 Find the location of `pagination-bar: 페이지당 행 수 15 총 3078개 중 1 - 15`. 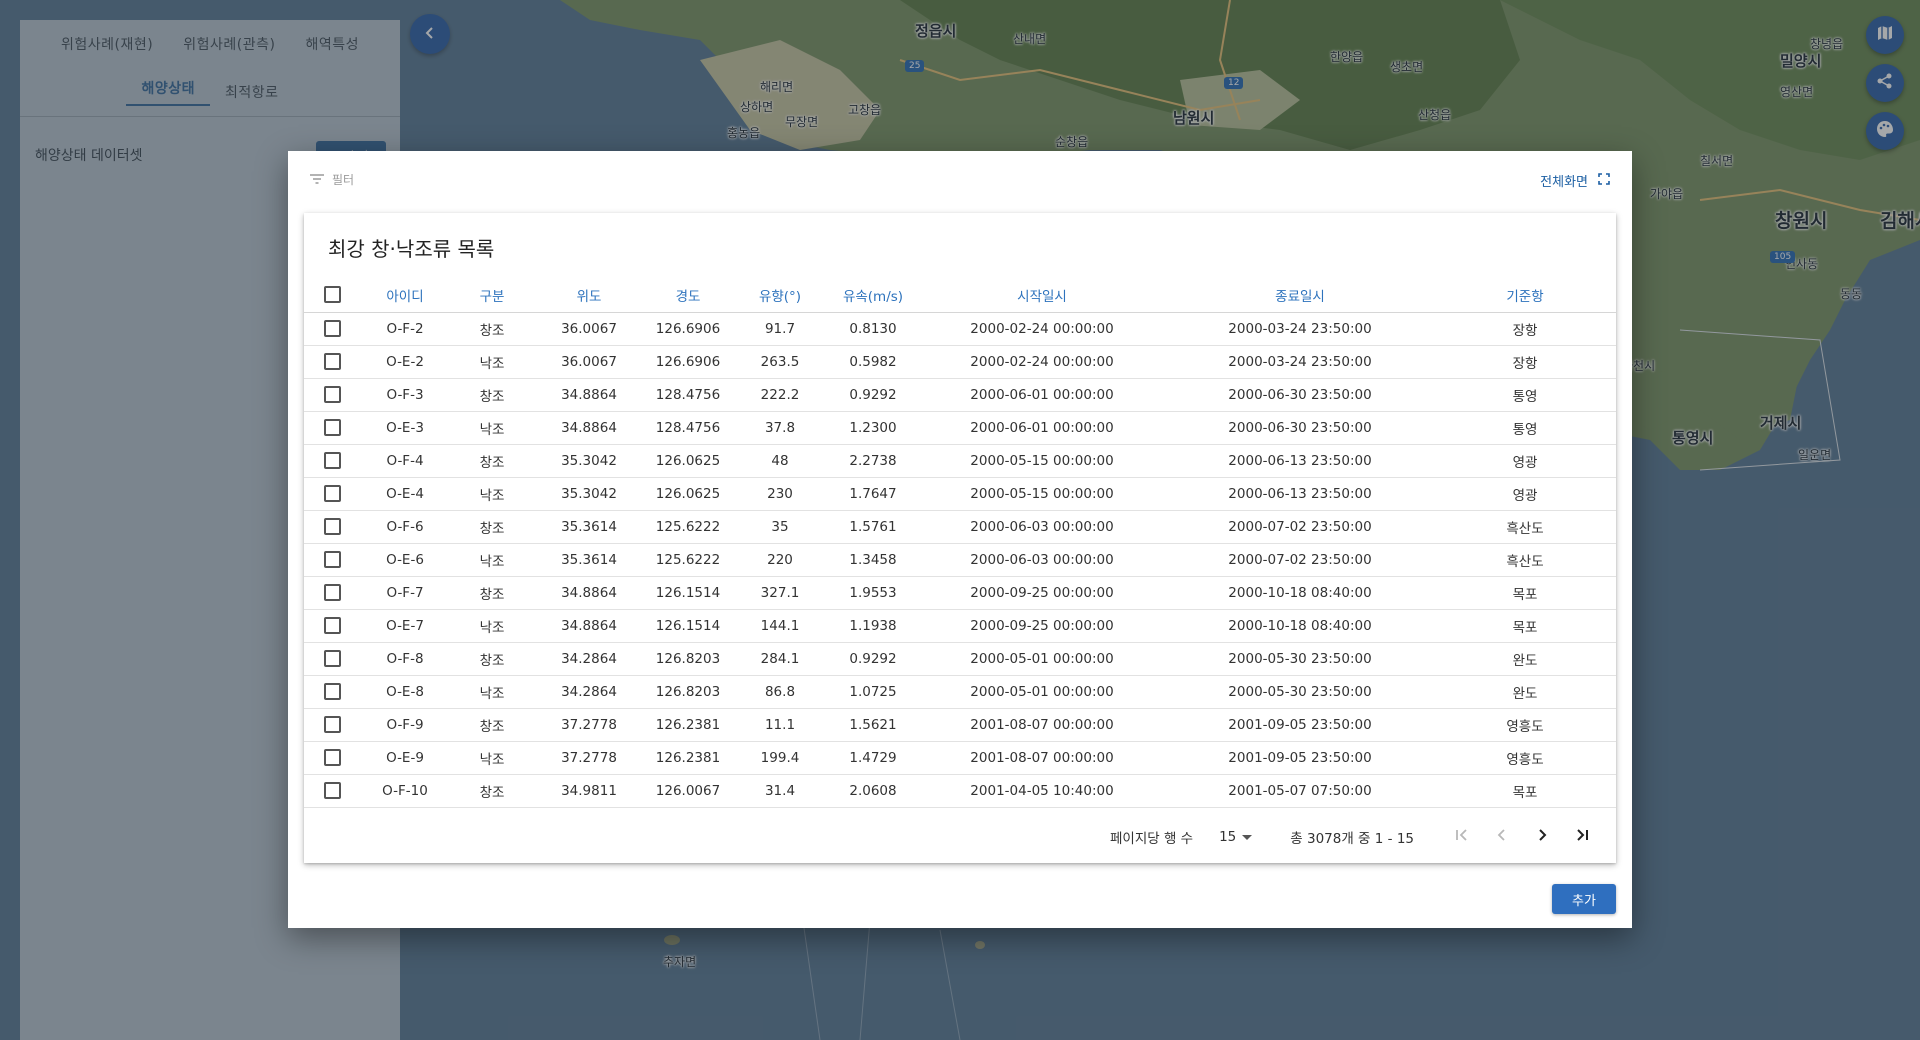

pagination-bar: 페이지당 행 수 15 총 3078개 중 1 - 15 is located at coordinates (960, 837).